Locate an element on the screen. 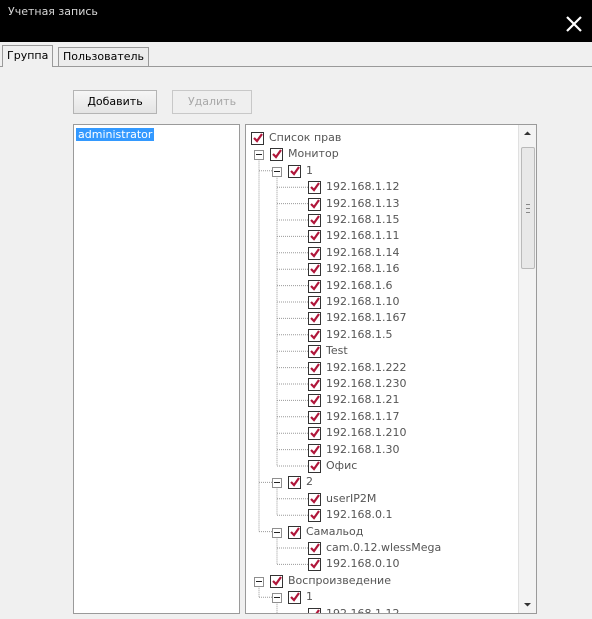  tree-node-label: 192.168.1.16 is located at coordinates (363, 269).